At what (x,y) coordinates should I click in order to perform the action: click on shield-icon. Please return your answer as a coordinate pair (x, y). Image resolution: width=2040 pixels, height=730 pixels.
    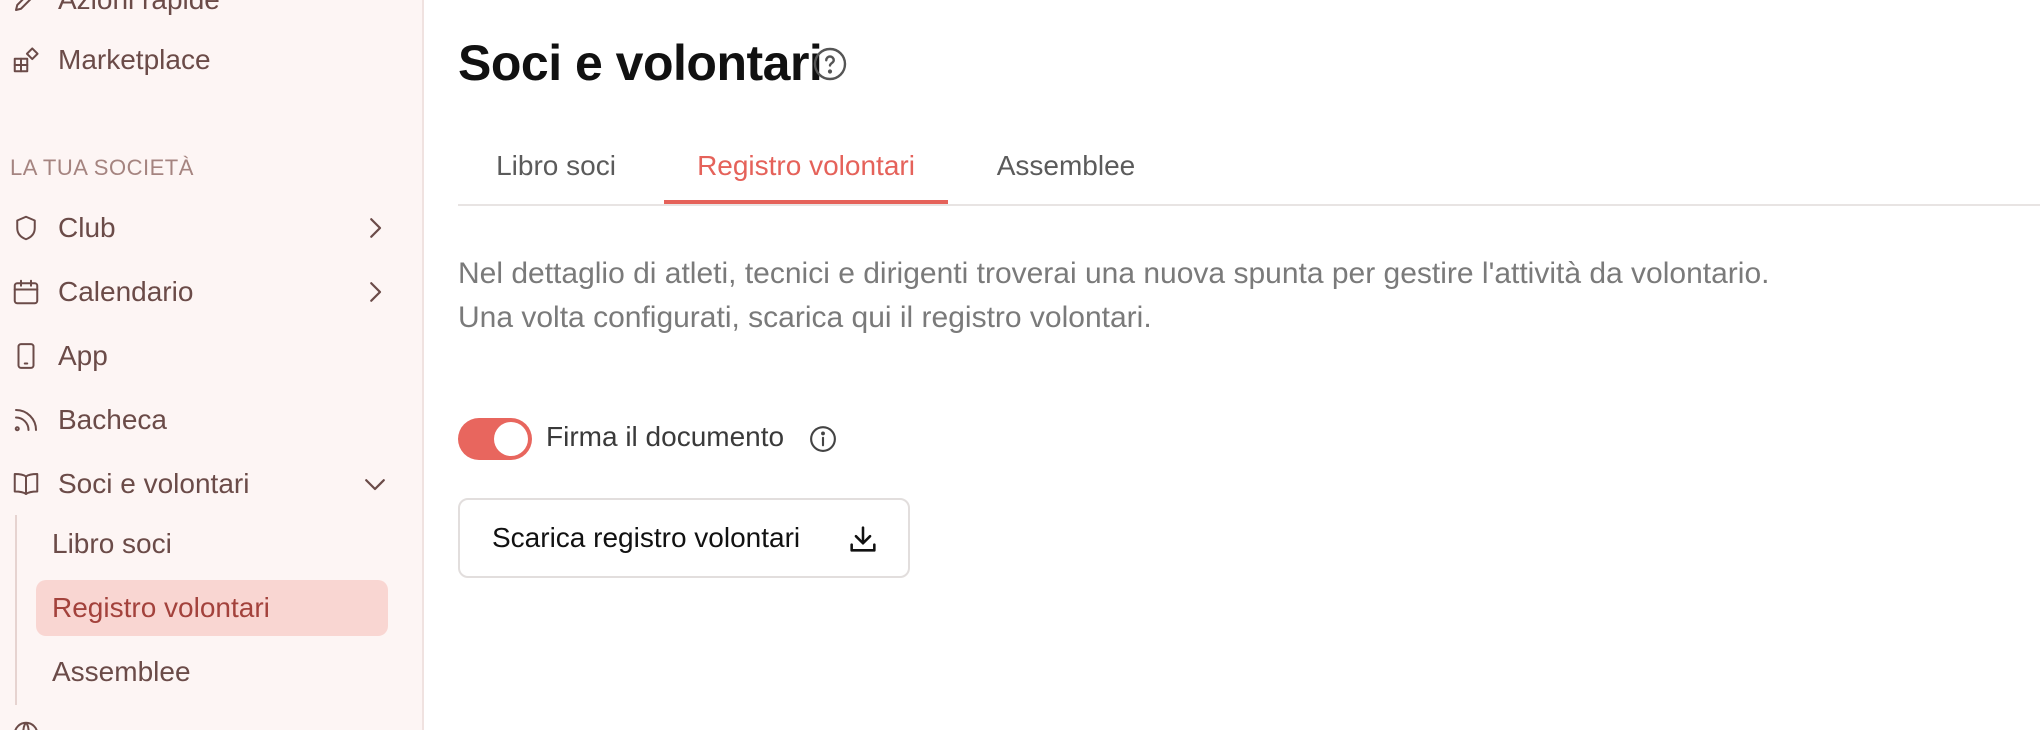
    Looking at the image, I should click on (26, 228).